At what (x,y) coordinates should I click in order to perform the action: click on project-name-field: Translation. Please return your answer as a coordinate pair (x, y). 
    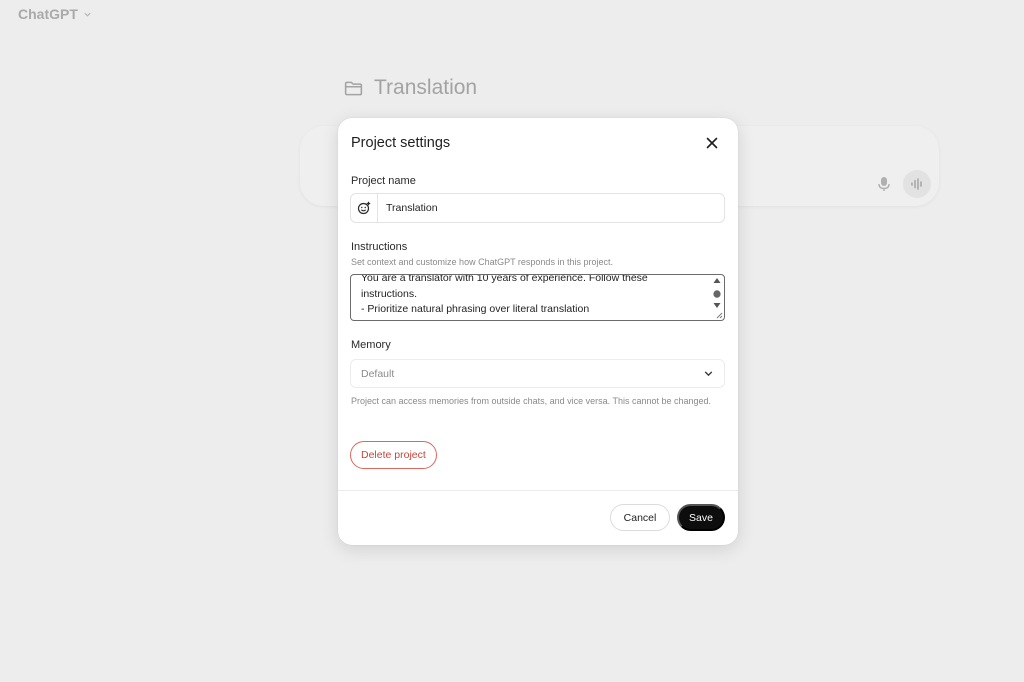
    Looking at the image, I should click on (537, 208).